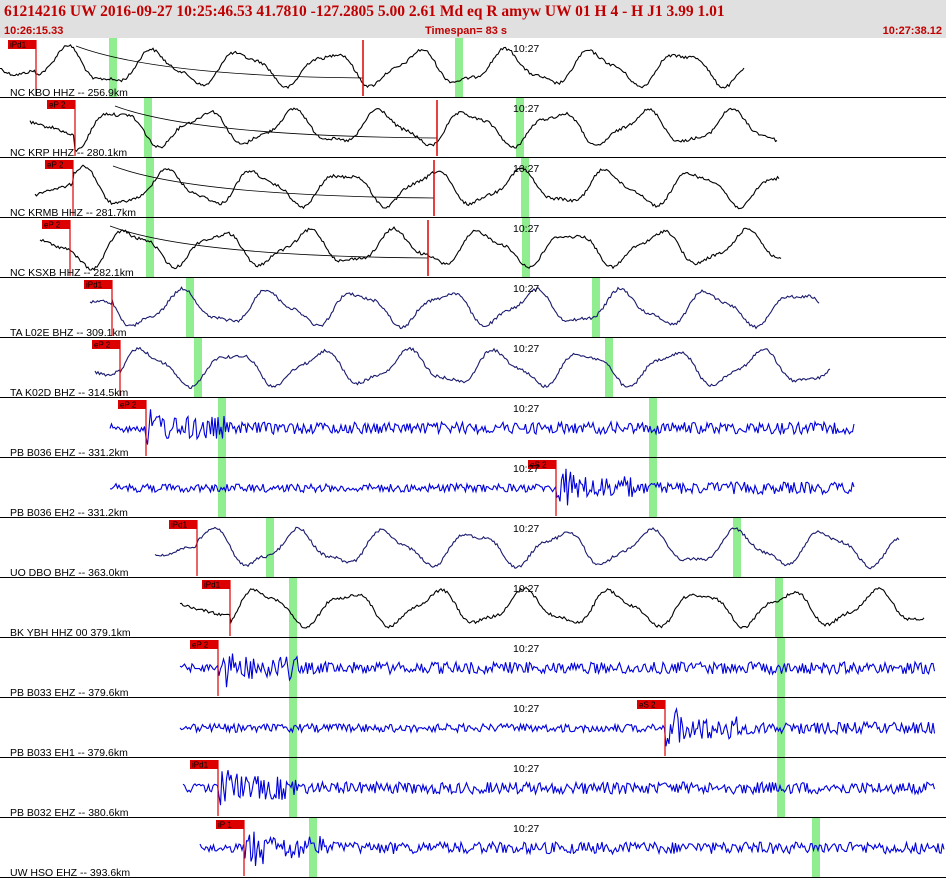 The width and height of the screenshot is (946, 880). What do you see at coordinates (473, 128) in the screenshot?
I see `trace-row: eP 2 10:27NC KRP HHZ -- 280.1km` at bounding box center [473, 128].